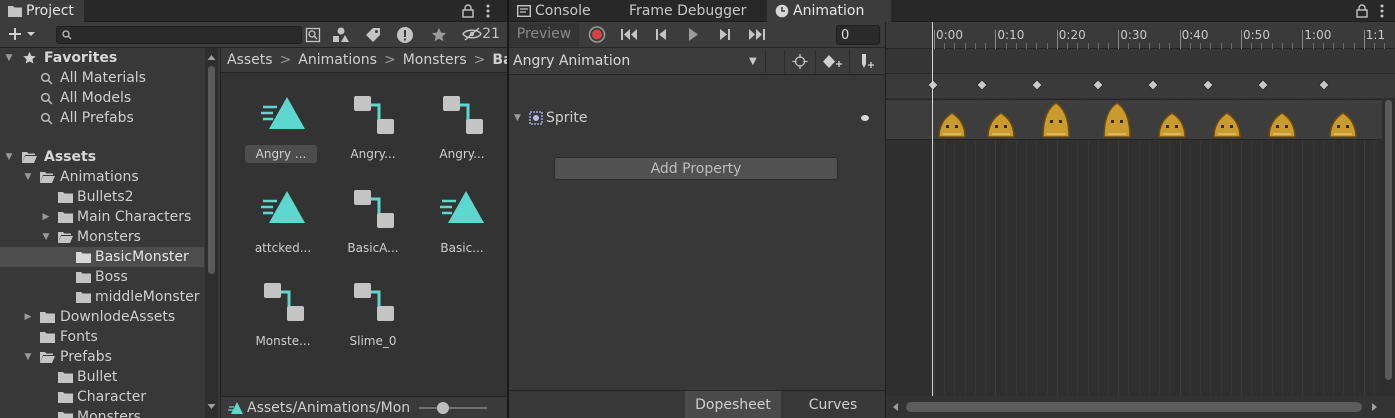 This screenshot has width=1395, height=418. What do you see at coordinates (597, 34) in the screenshot?
I see `record-button` at bounding box center [597, 34].